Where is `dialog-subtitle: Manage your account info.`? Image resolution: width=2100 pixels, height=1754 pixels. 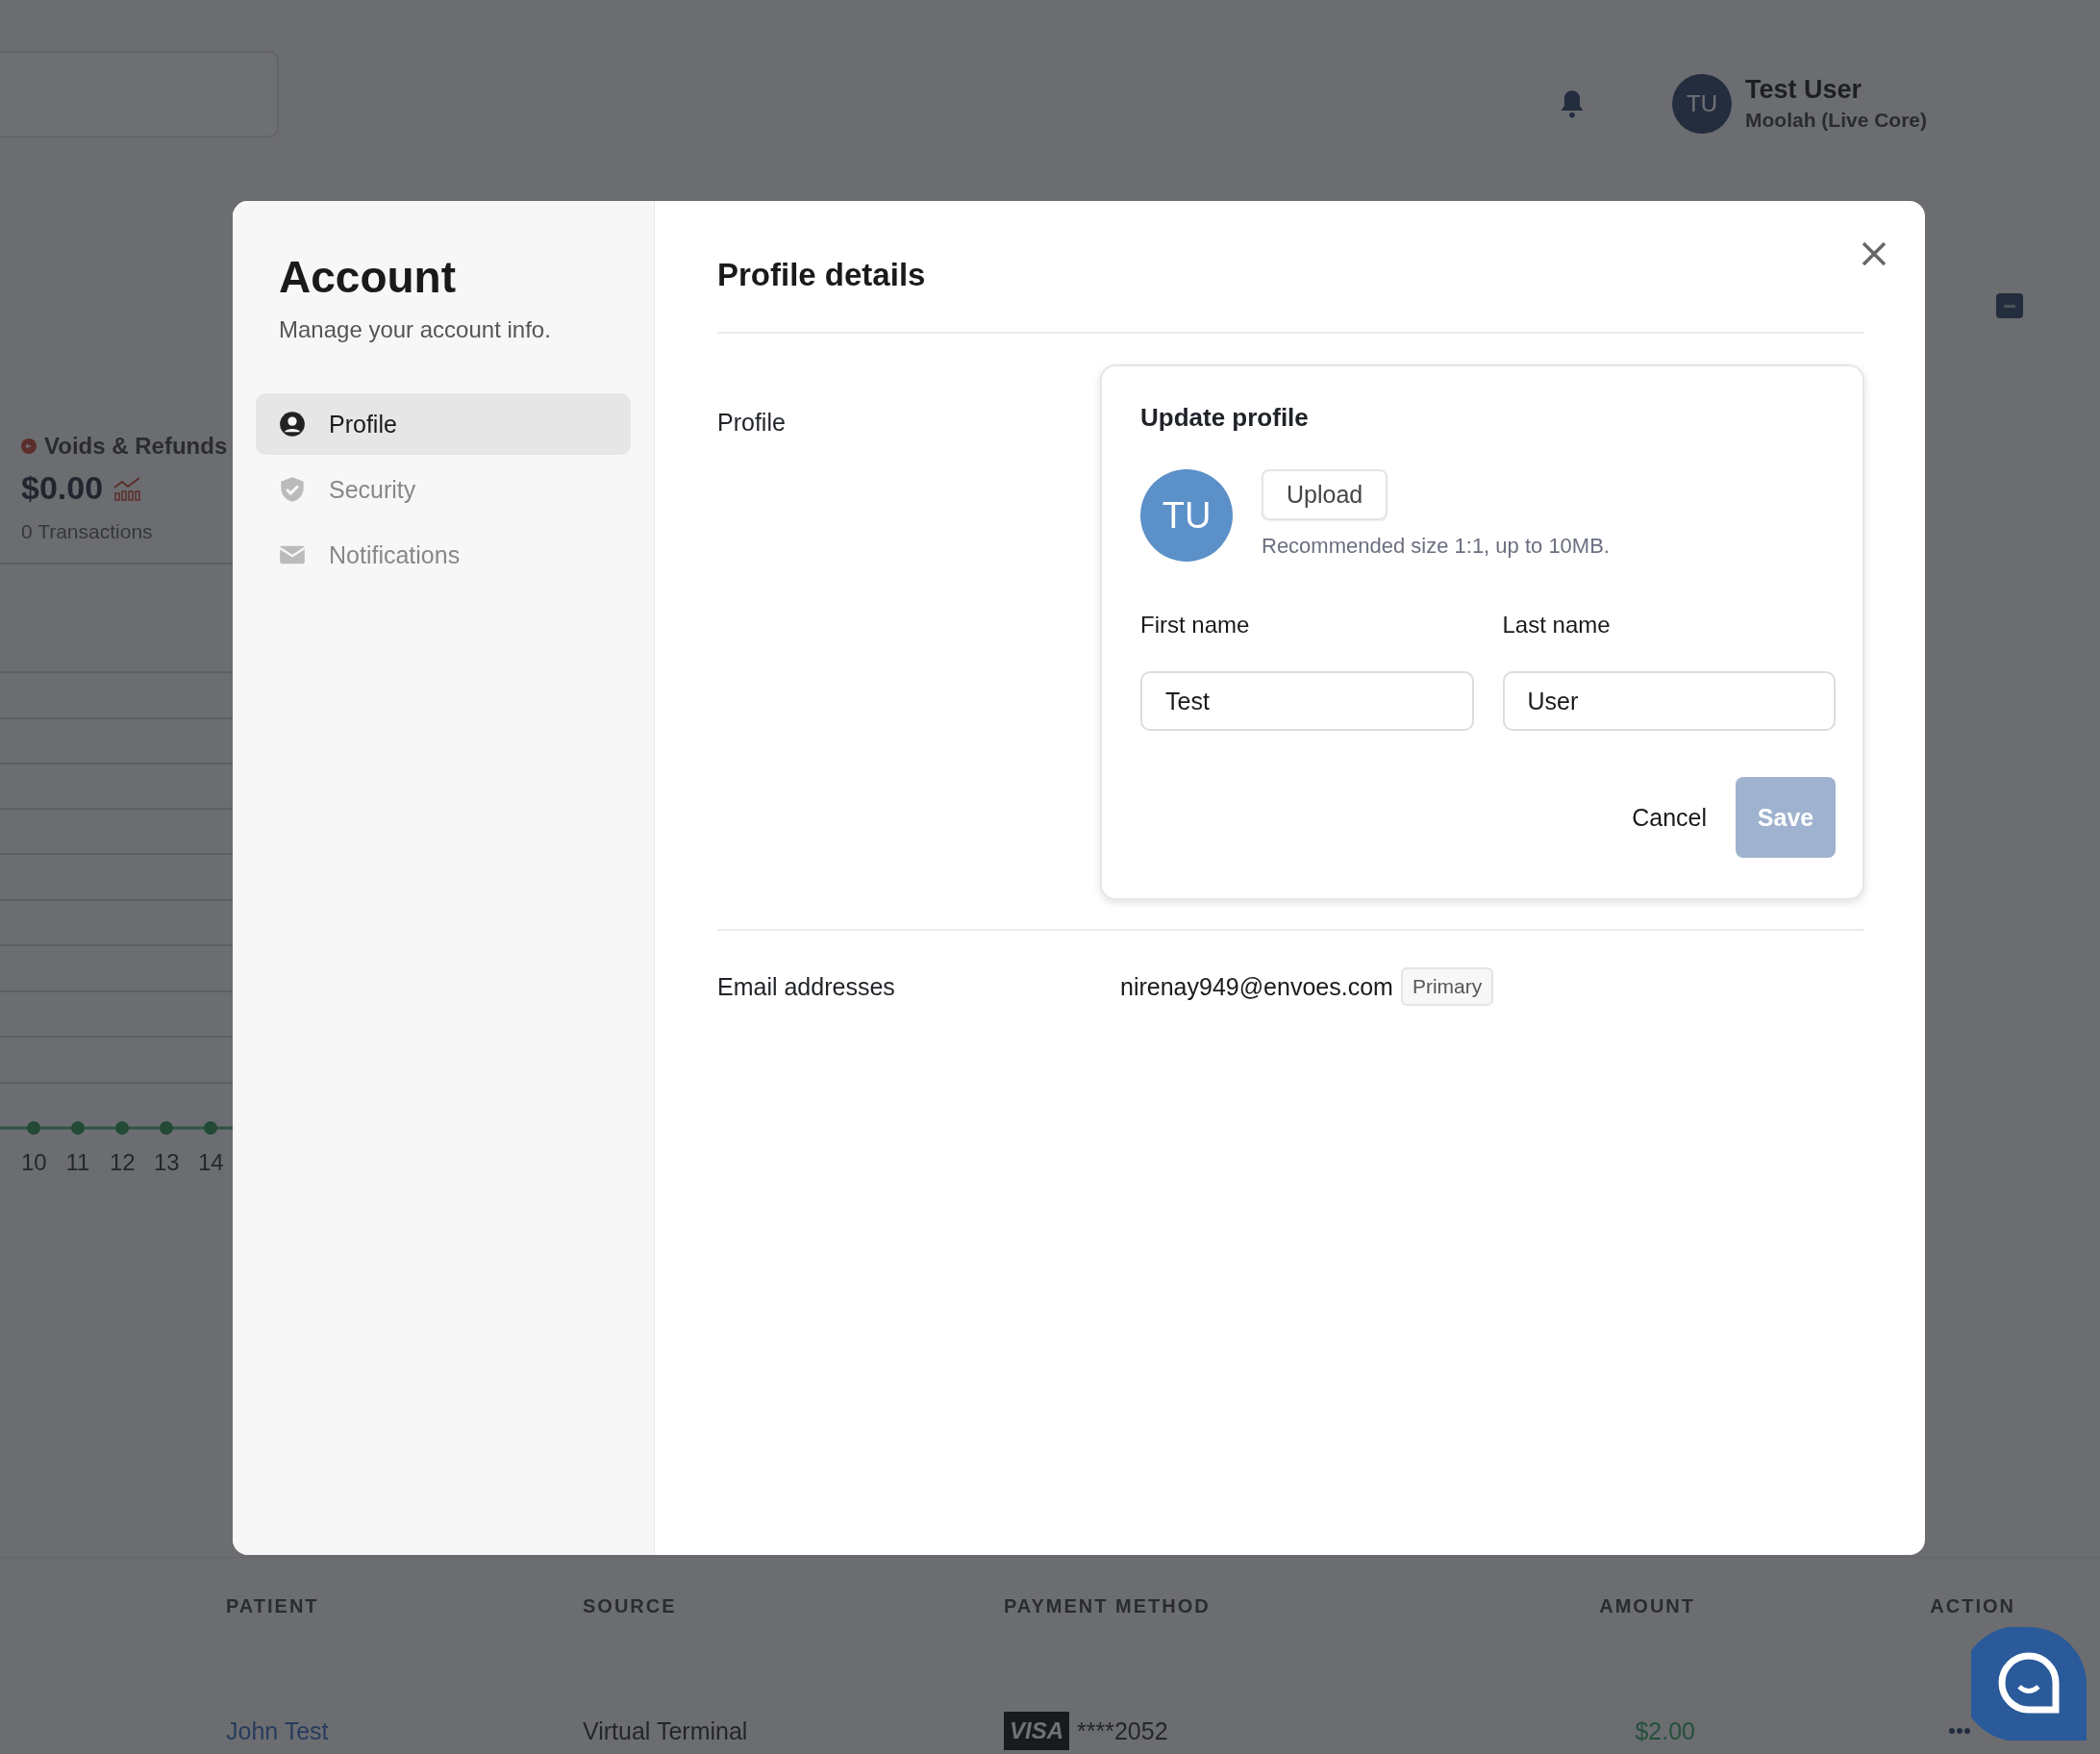 dialog-subtitle: Manage your account info. is located at coordinates (415, 329).